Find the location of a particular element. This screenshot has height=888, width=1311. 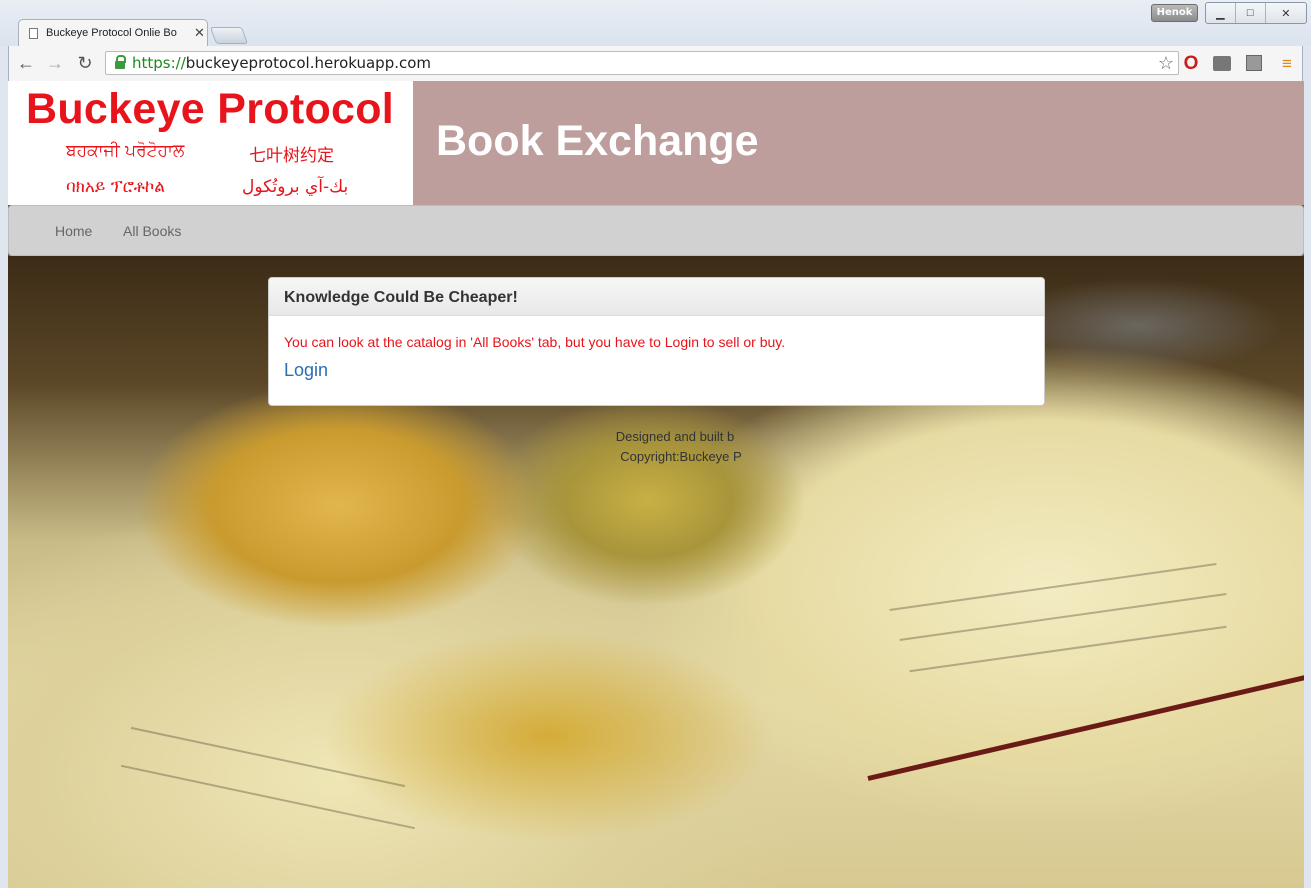

footer-credit: Designed and built b is located at coordinates (675, 436).